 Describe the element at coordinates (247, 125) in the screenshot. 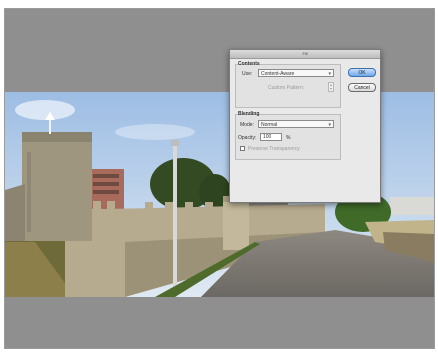

I see `mode-label: Mode:` at that location.